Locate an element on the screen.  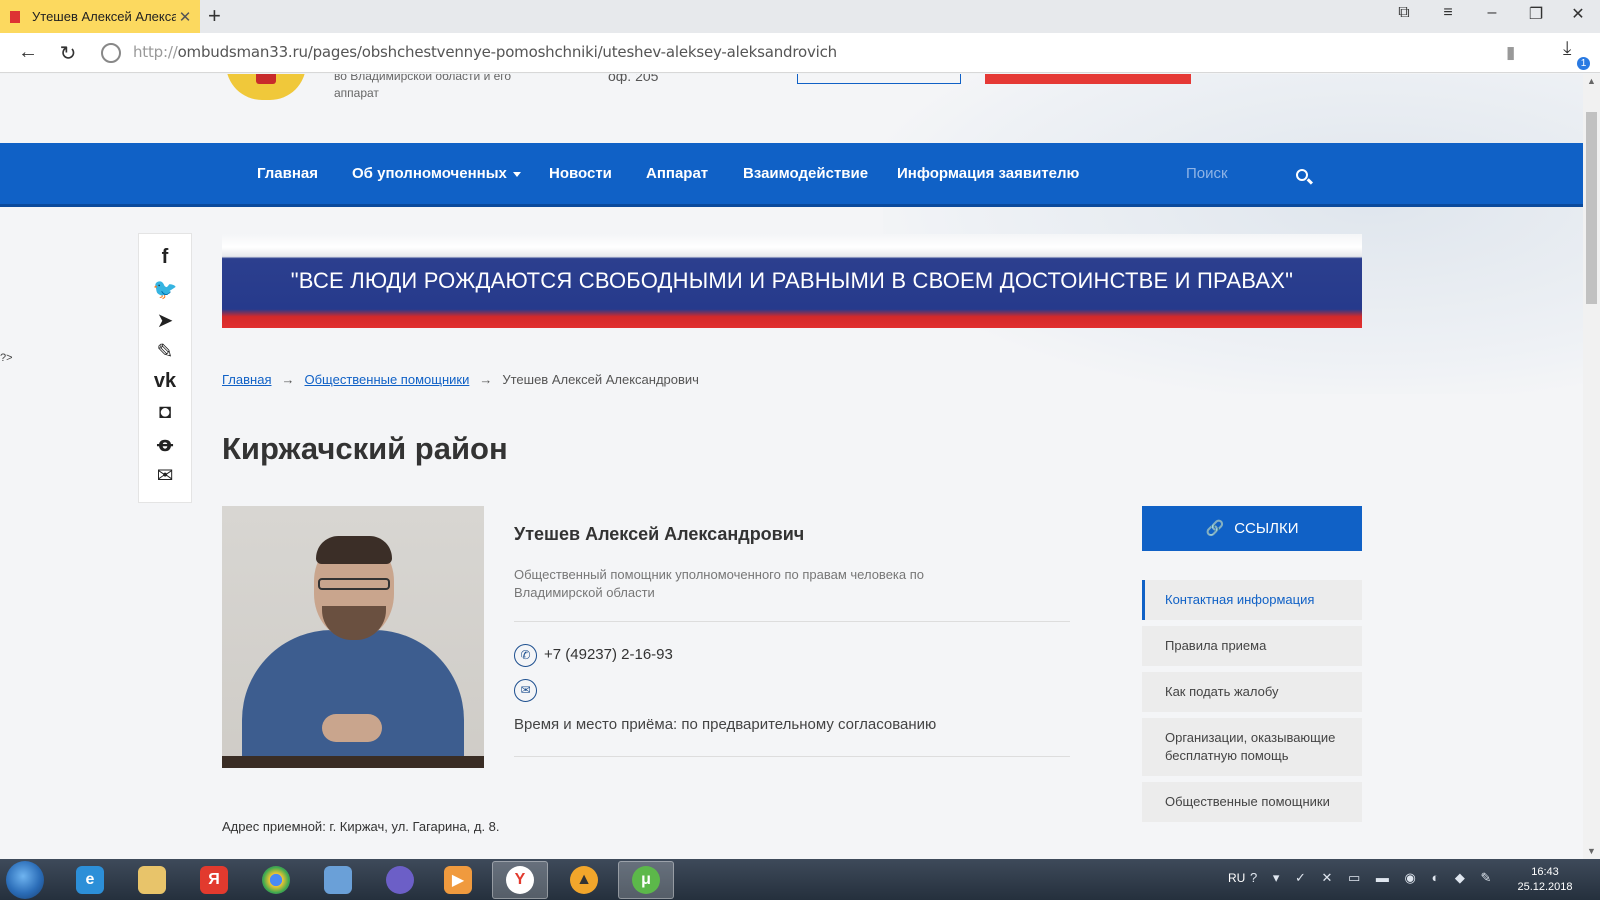
nav-home: Главная is located at coordinates (287, 173).